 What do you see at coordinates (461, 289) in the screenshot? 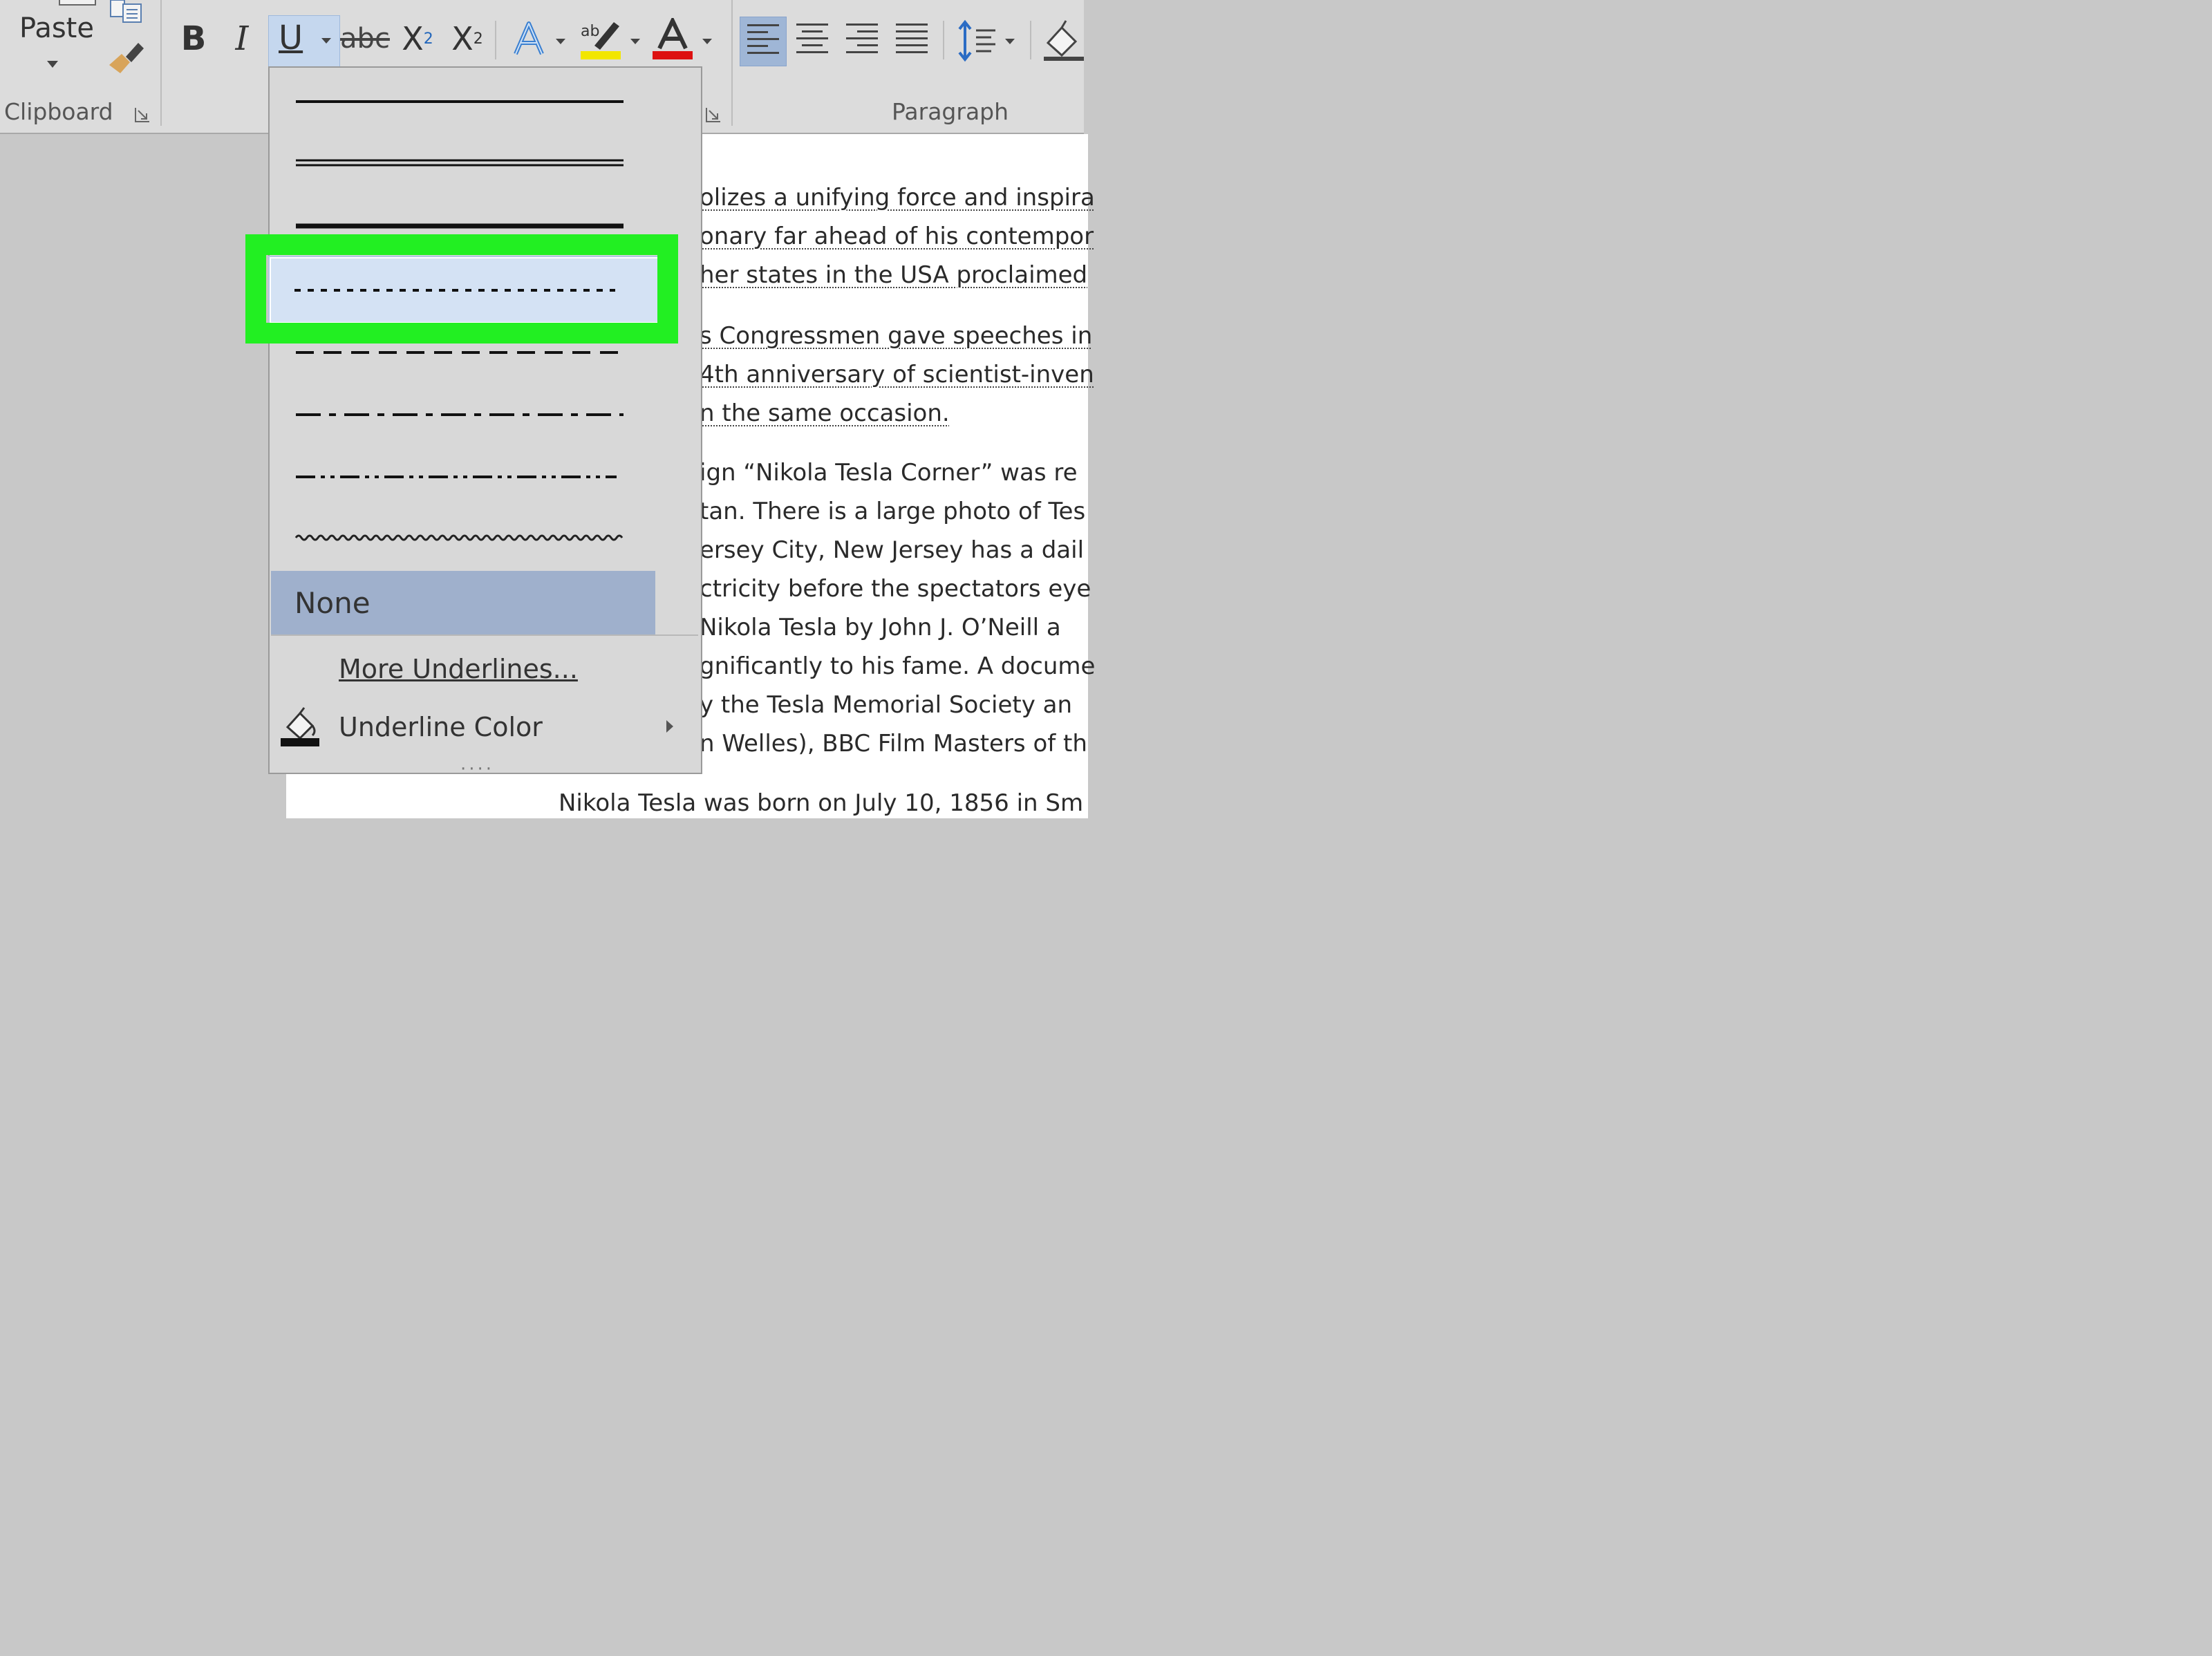
I see `highlight-annotation-box` at bounding box center [461, 289].